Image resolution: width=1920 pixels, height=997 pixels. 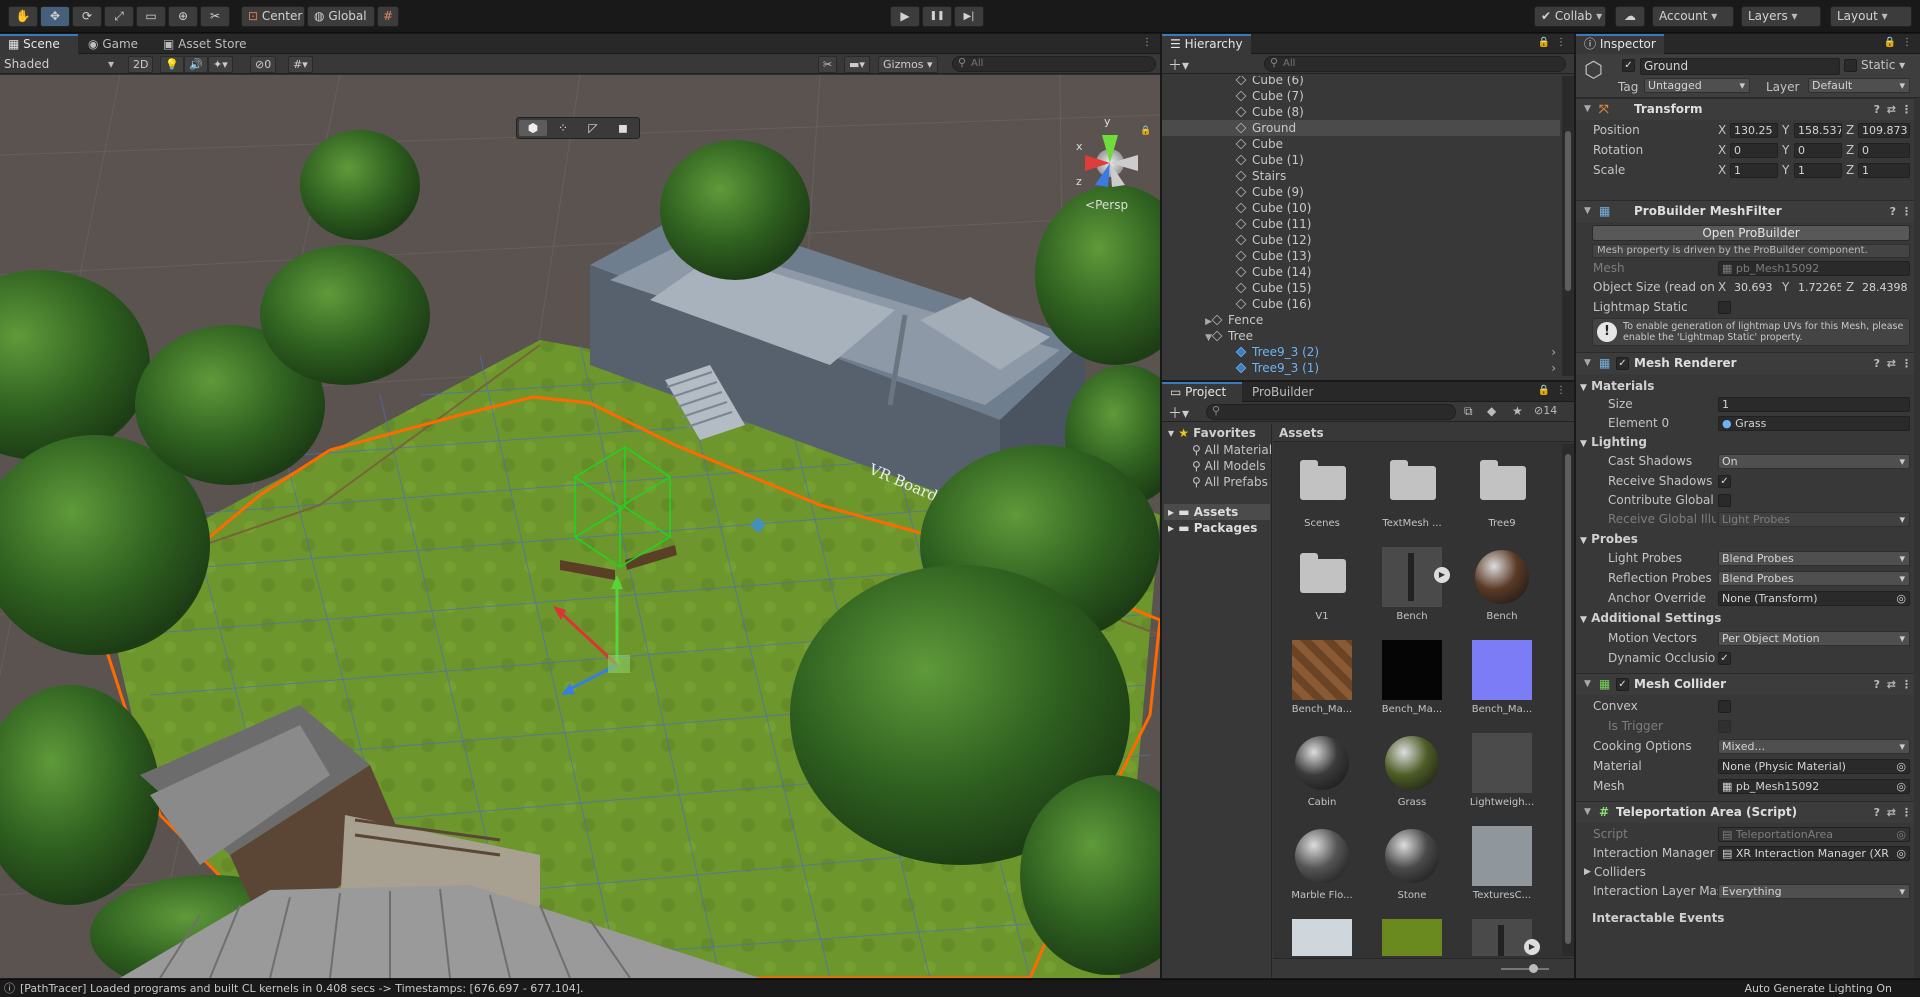 I want to click on grid-snap-button: #, so click(x=388, y=16).